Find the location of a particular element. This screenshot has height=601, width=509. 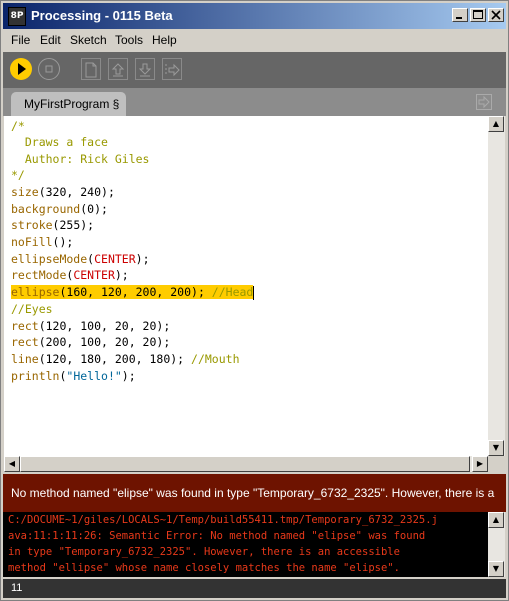

code-token: line is located at coordinates (25, 359).